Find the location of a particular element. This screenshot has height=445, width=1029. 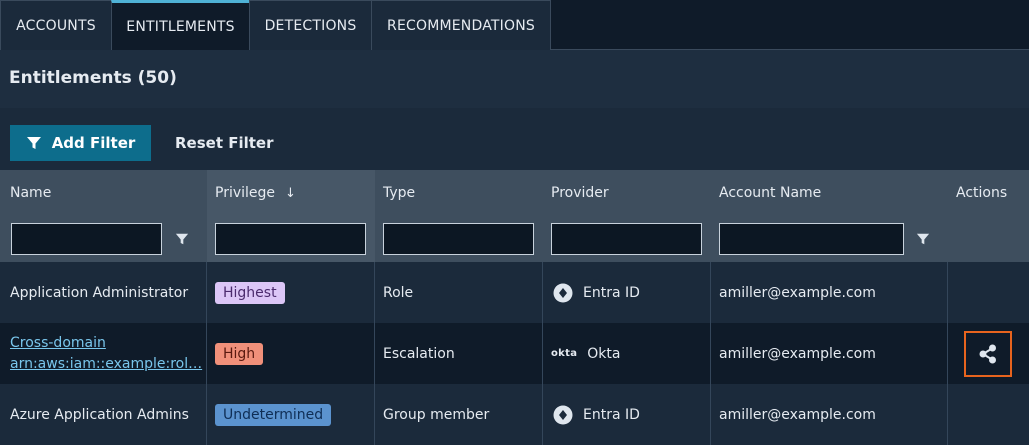

tab-detections-label: DETECTIONS is located at coordinates (310, 25).